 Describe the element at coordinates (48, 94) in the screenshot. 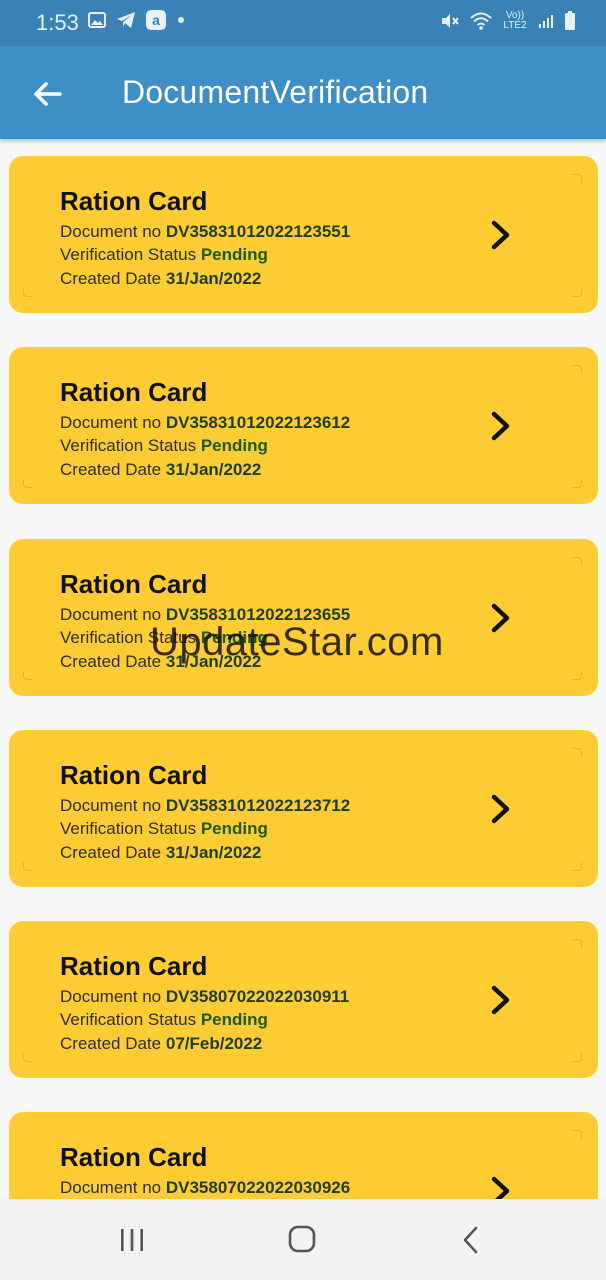

I see `arrow-left-icon` at that location.